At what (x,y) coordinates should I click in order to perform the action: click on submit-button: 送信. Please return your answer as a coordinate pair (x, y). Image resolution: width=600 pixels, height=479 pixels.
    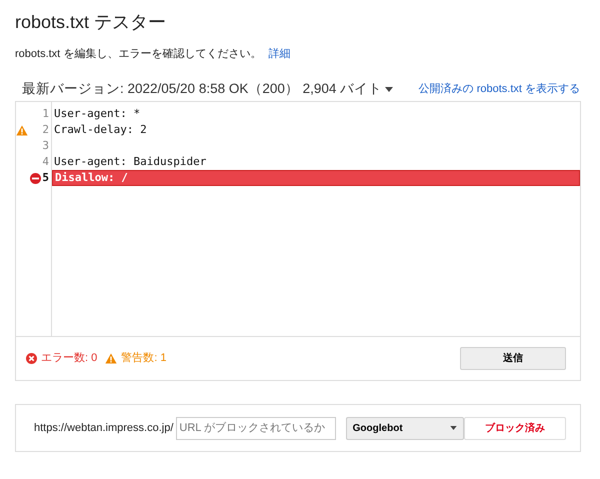
    Looking at the image, I should click on (513, 358).